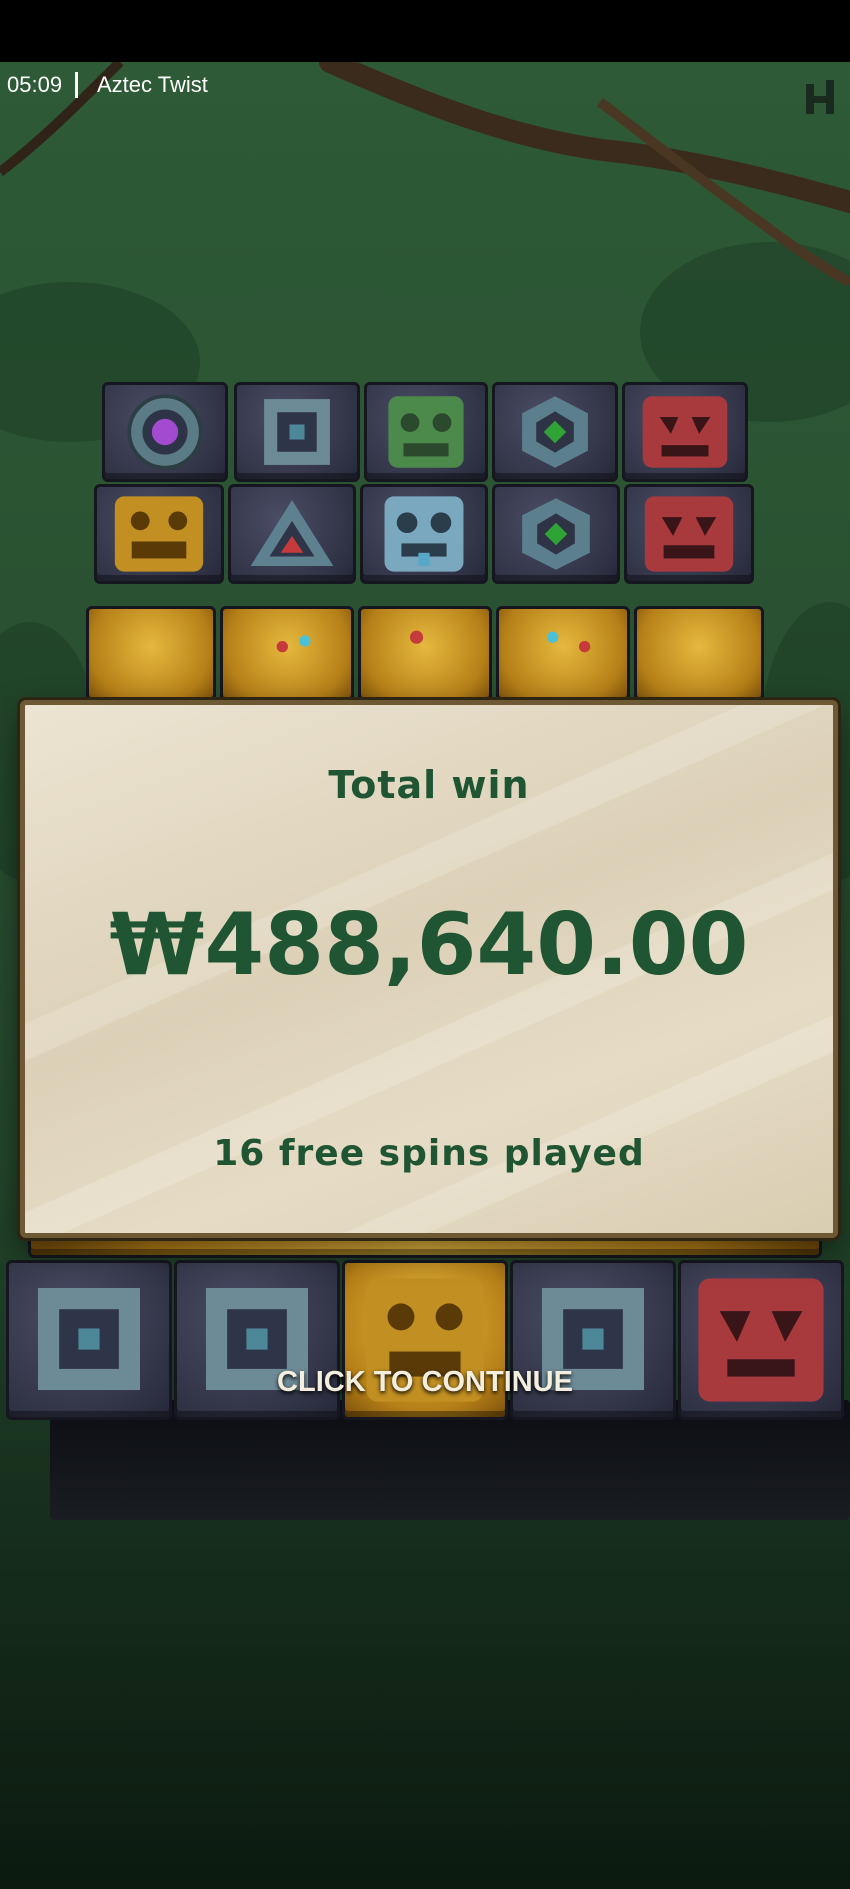 Image resolution: width=850 pixels, height=1889 pixels. I want to click on click-to-continue-button: CLICK TO CONTINUE, so click(425, 1382).